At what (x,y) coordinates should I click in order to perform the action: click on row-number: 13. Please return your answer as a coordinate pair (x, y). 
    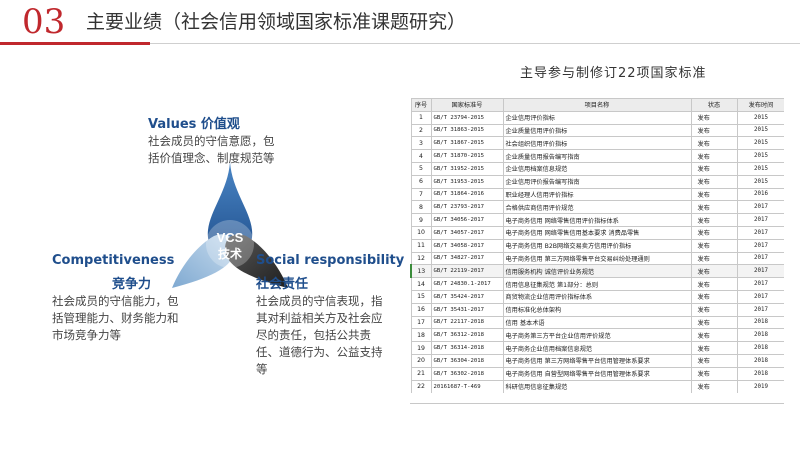
    Looking at the image, I should click on (421, 271).